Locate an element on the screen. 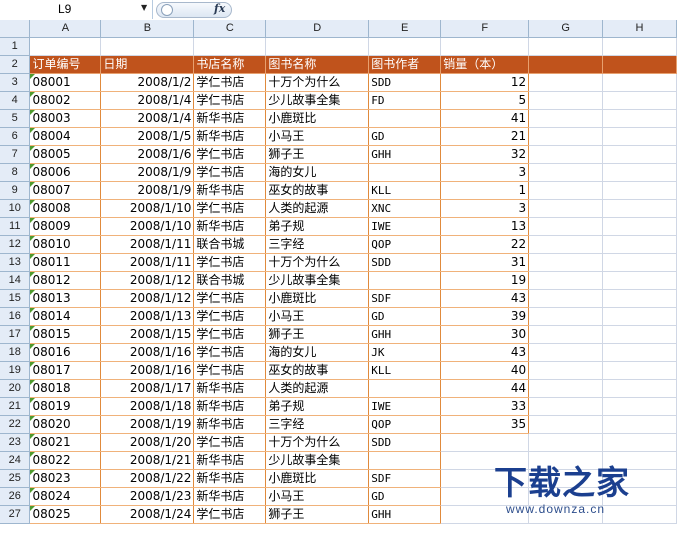  table-cell: 35 is located at coordinates (485, 424).